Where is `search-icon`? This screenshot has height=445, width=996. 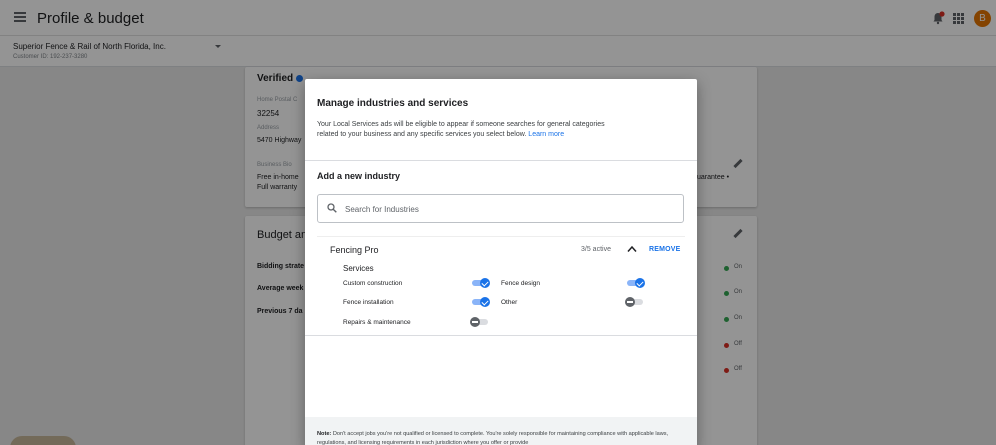 search-icon is located at coordinates (332, 208).